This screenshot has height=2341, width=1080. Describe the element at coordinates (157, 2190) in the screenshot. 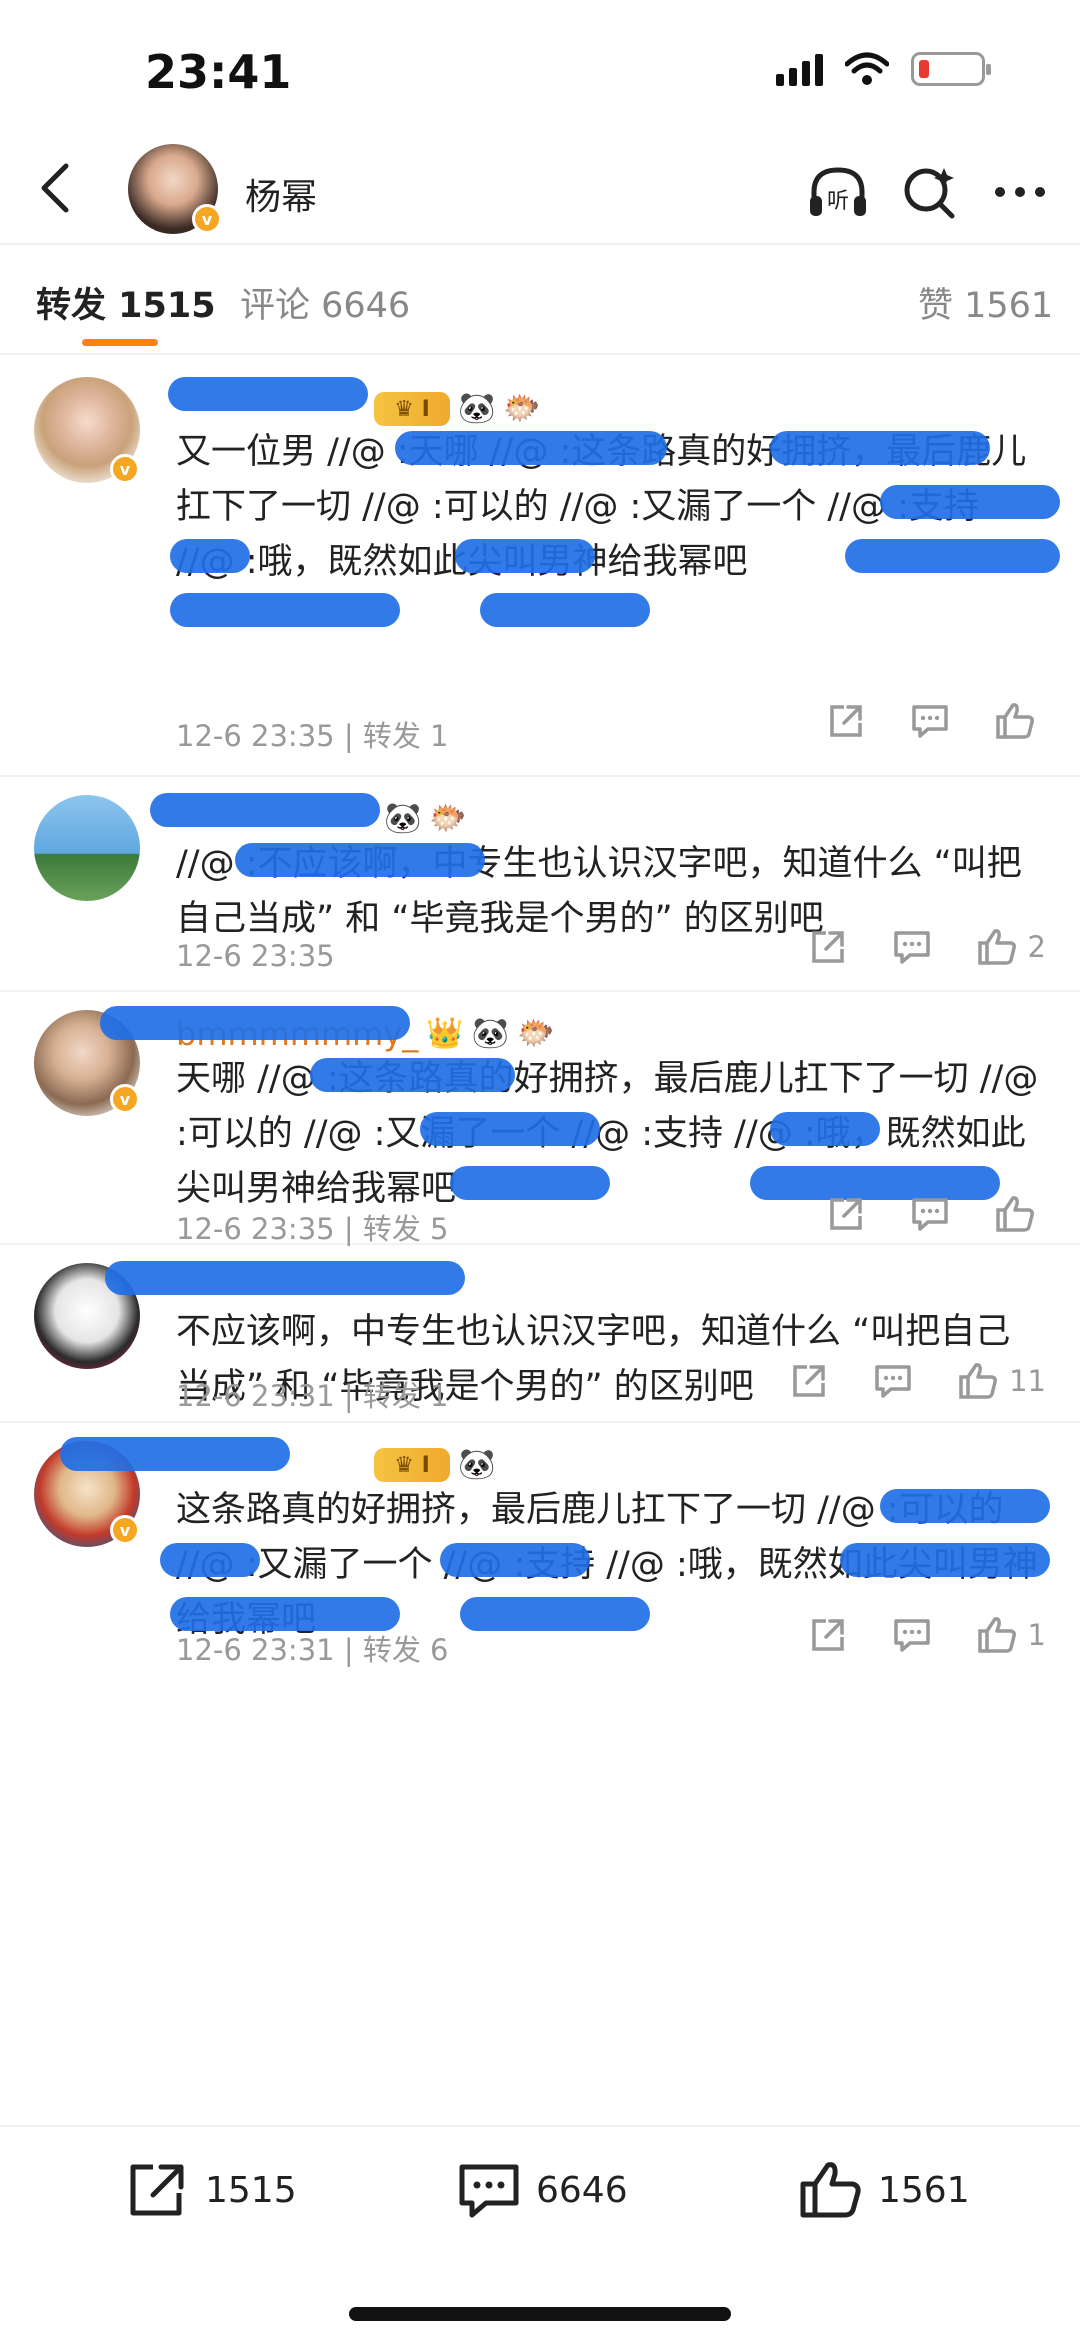

I see `repost-icon` at that location.